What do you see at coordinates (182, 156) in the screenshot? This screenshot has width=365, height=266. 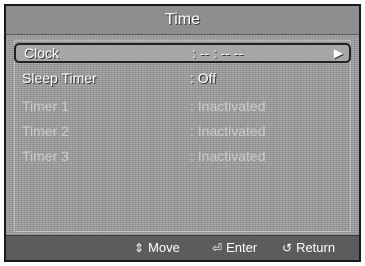 I see `menu-item-timer-3: Timer 3 : Inactivated` at bounding box center [182, 156].